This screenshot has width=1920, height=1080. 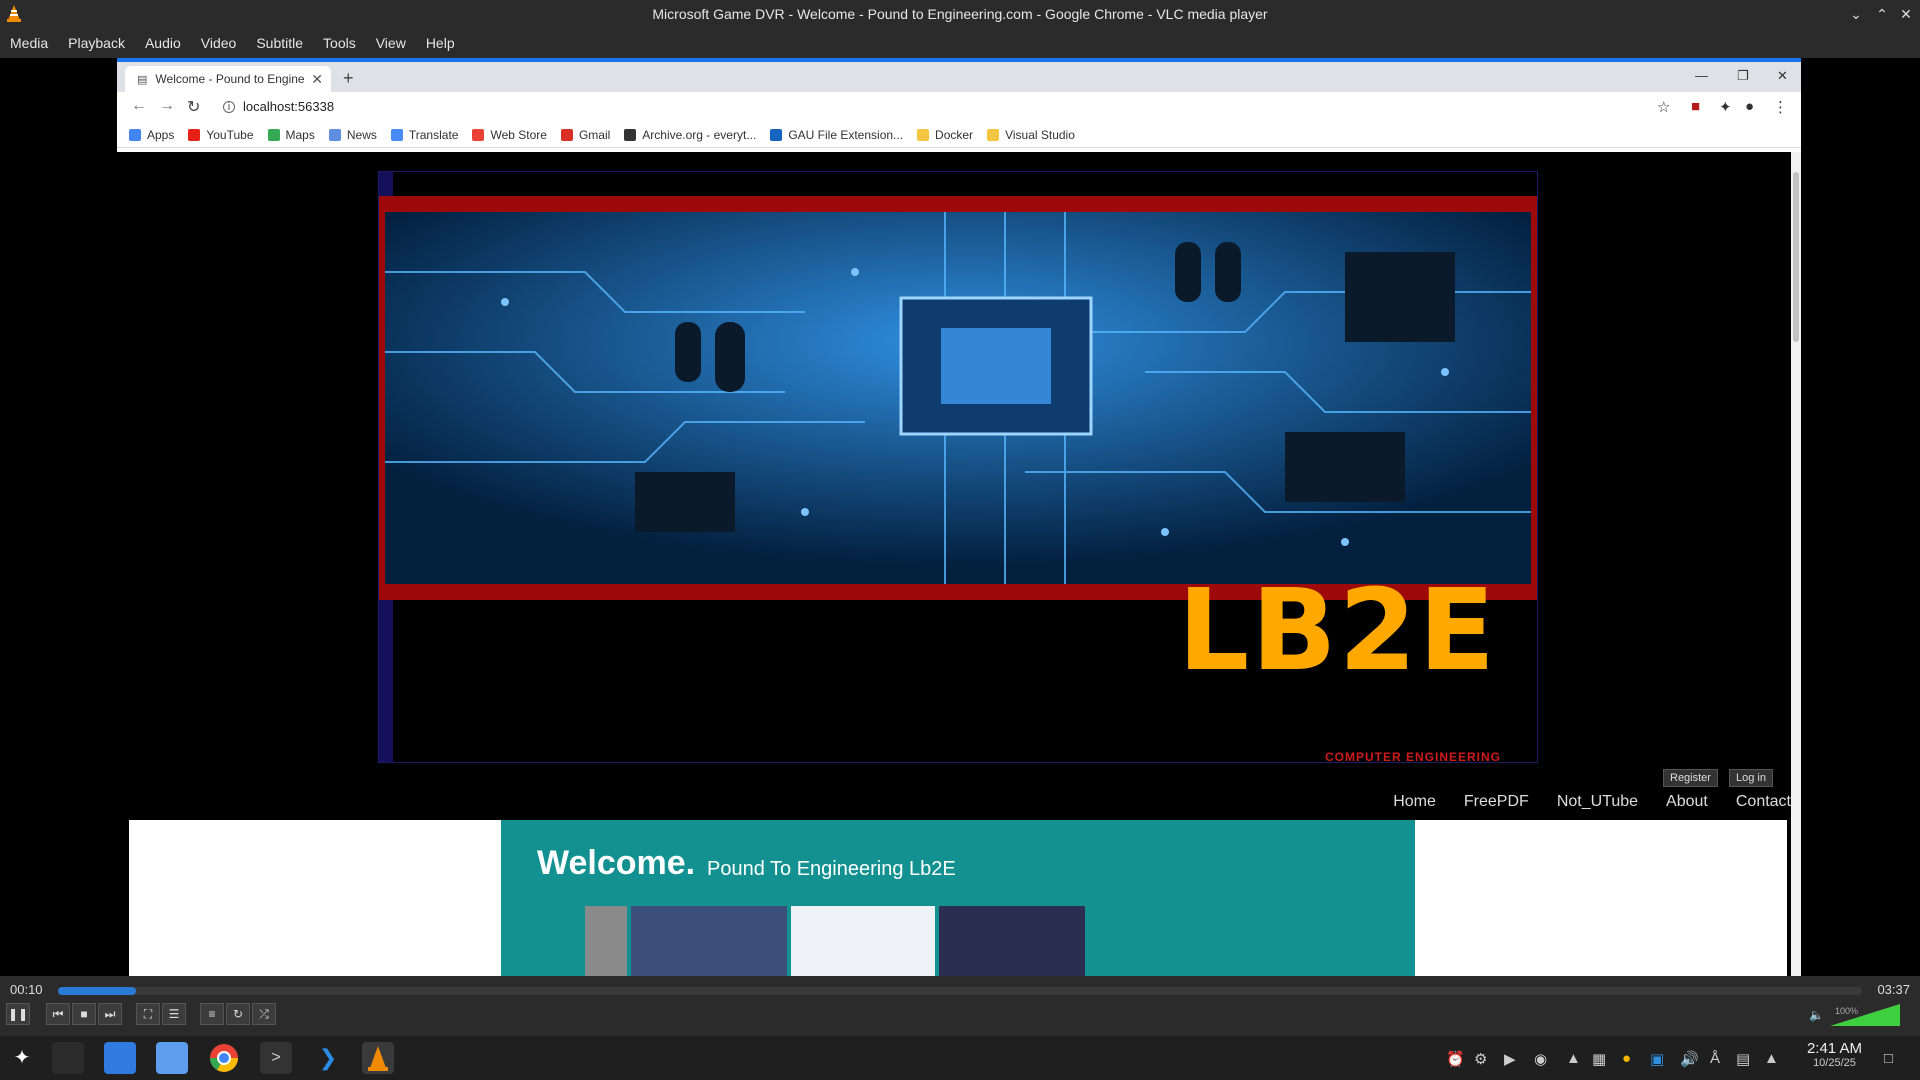 I want to click on new-tab-icon: +, so click(x=348, y=78).